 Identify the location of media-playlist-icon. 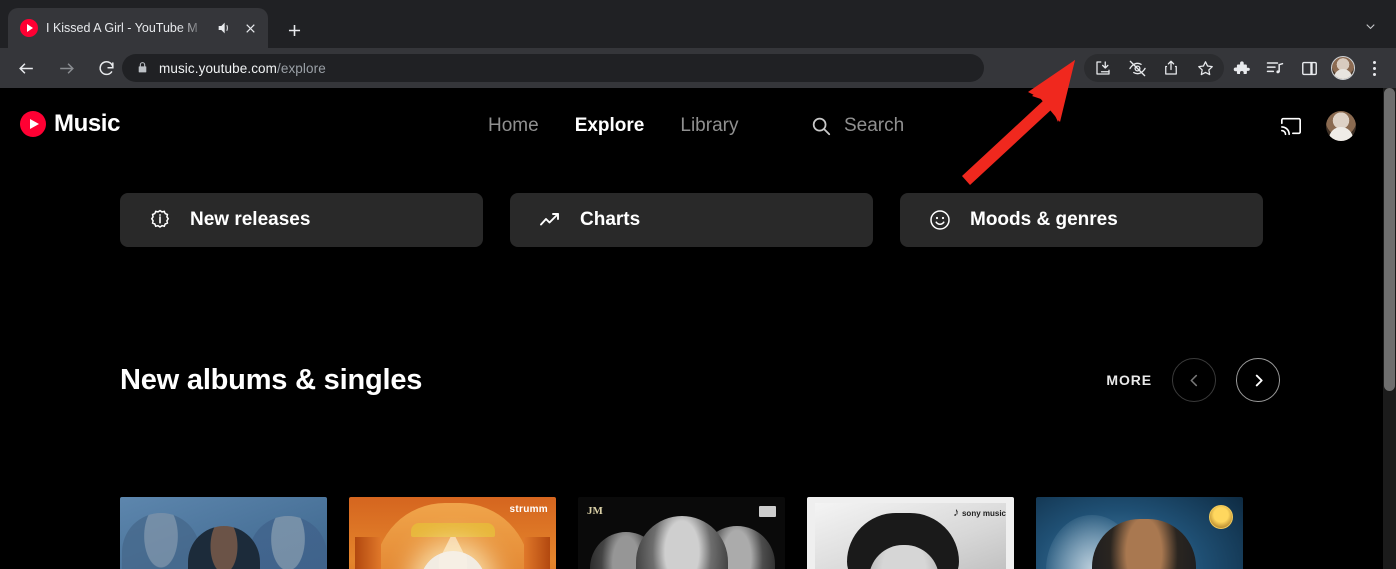
(1275, 68).